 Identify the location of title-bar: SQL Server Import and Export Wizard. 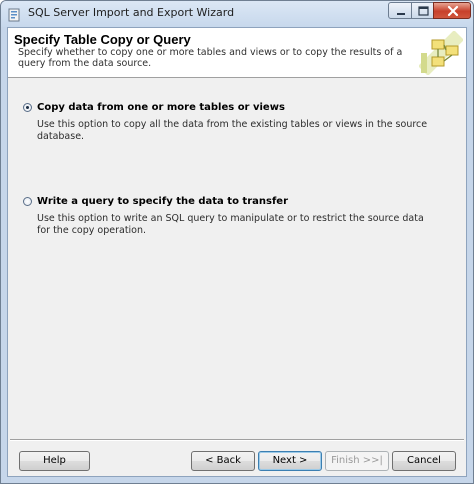
(237, 14).